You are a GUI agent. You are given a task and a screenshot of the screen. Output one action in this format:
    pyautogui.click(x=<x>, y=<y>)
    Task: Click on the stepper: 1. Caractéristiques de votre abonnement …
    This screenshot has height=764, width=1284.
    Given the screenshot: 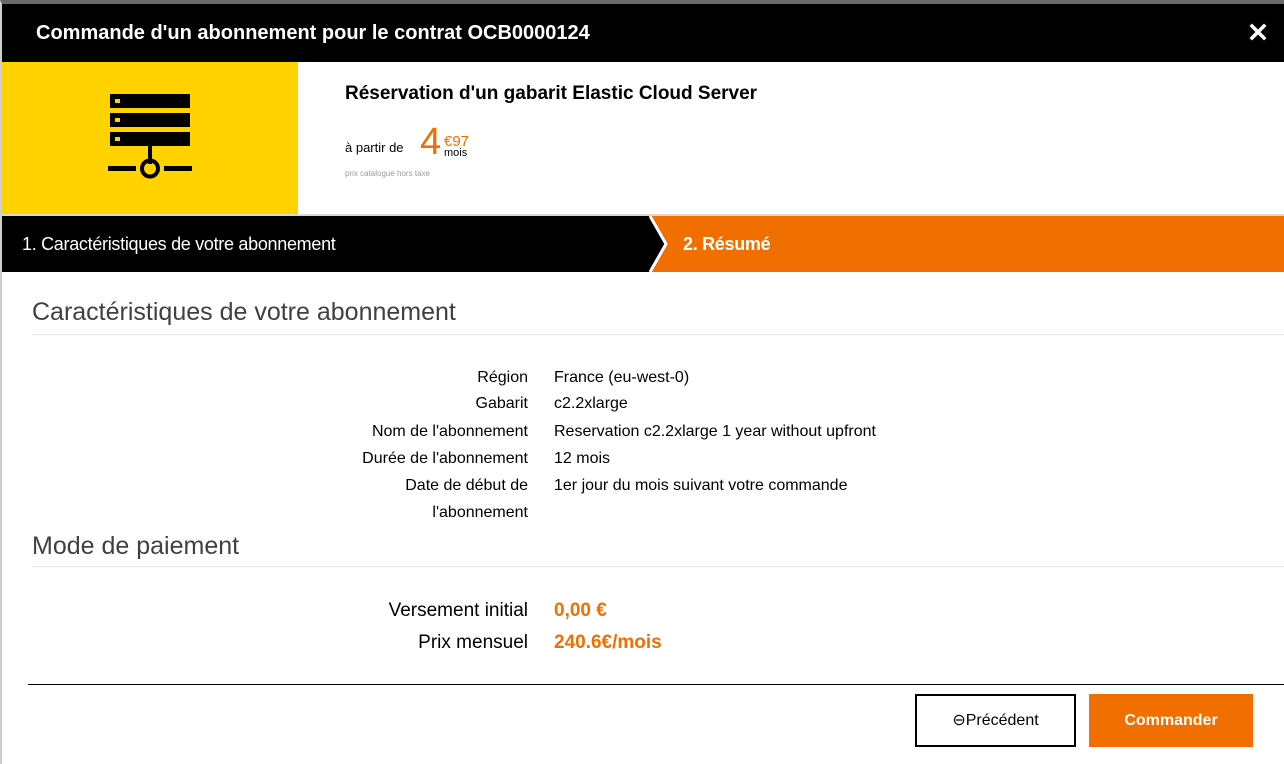 What is the action you would take?
    pyautogui.click(x=643, y=244)
    